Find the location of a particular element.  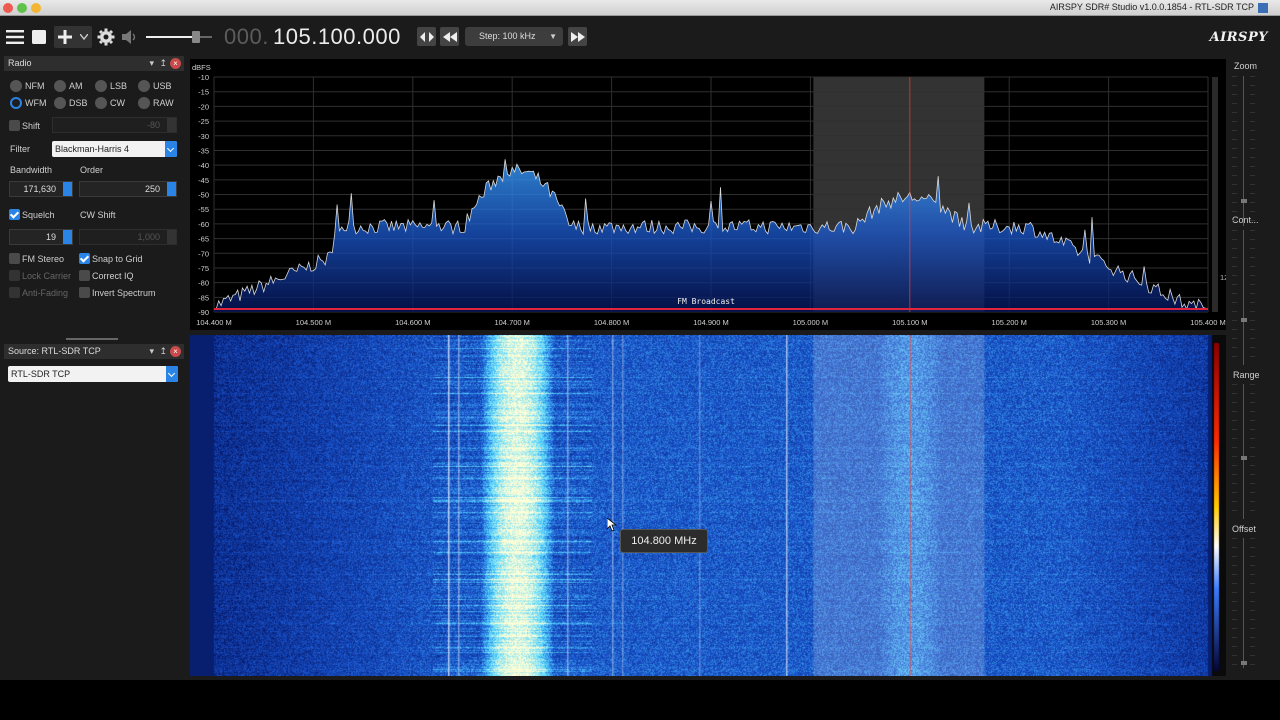

frequency-display: 105.100.000 is located at coordinates (337, 37).